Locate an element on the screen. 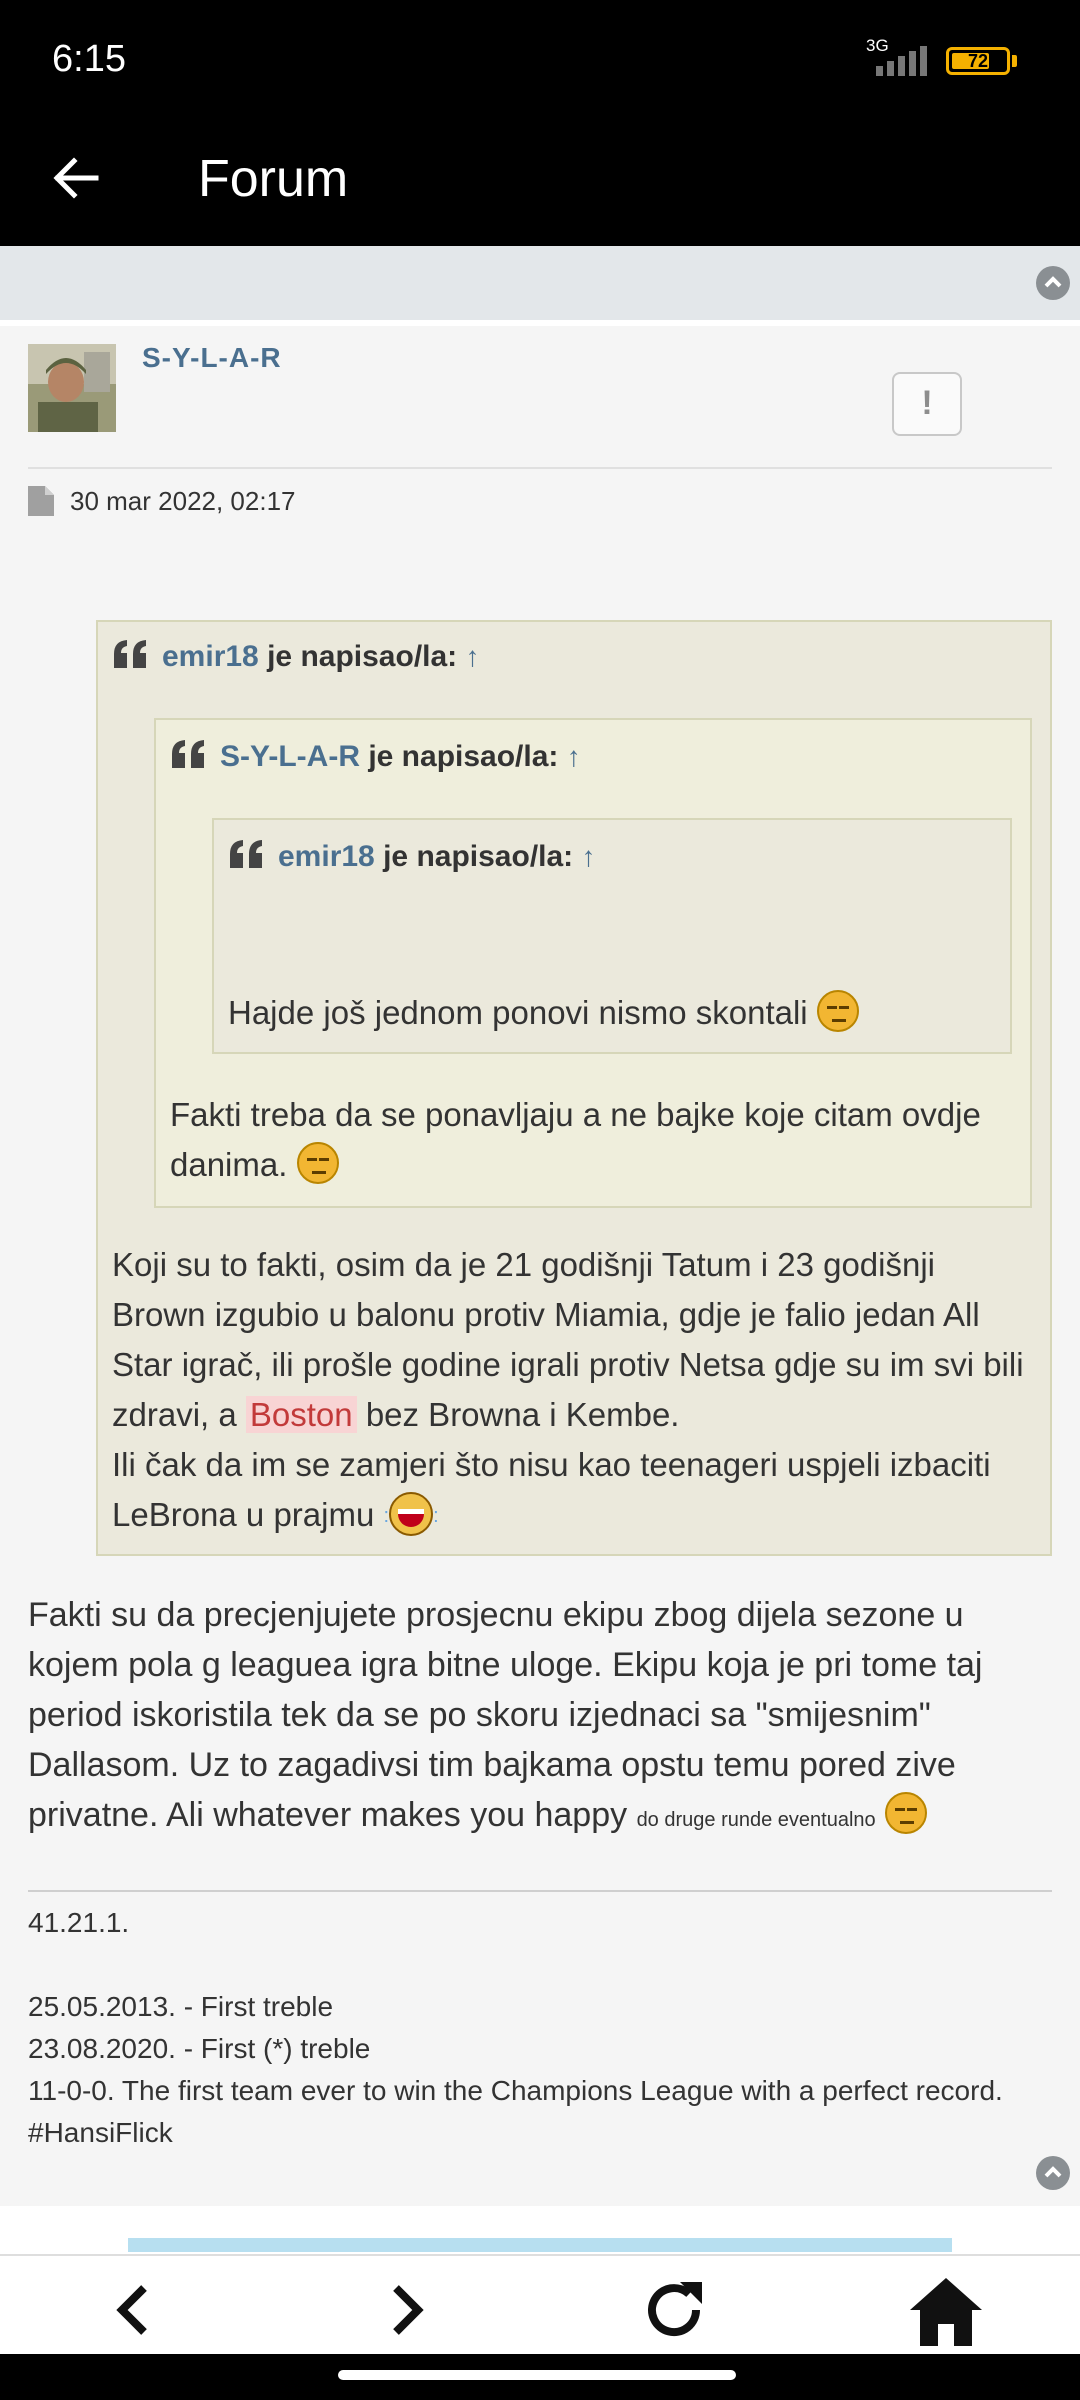  quote-text-inner: Hajde još jednom ponovi nismo skontali is located at coordinates (518, 1012).